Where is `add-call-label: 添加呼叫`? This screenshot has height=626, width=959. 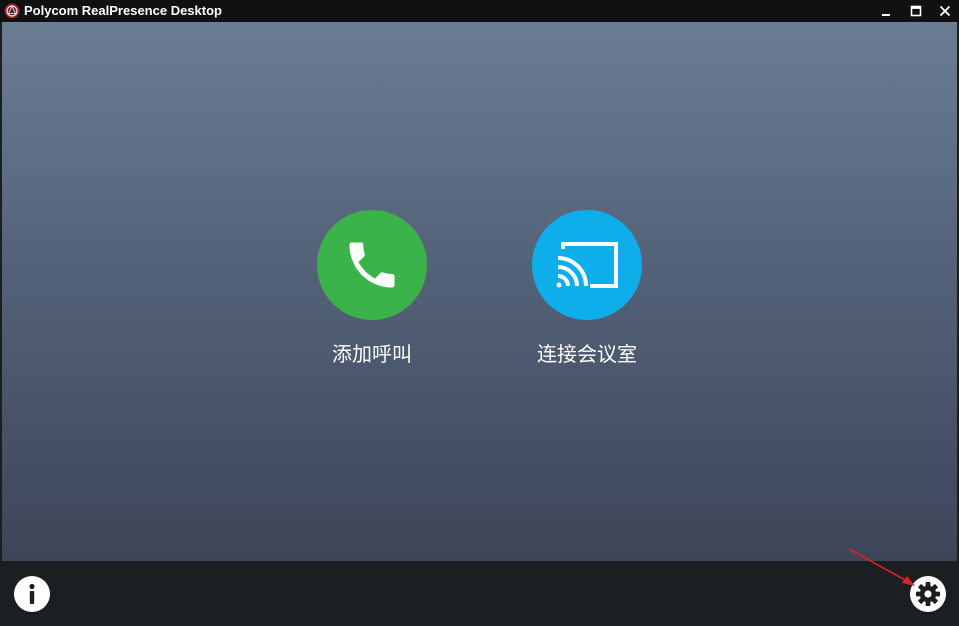
add-call-label: 添加呼叫 is located at coordinates (372, 355).